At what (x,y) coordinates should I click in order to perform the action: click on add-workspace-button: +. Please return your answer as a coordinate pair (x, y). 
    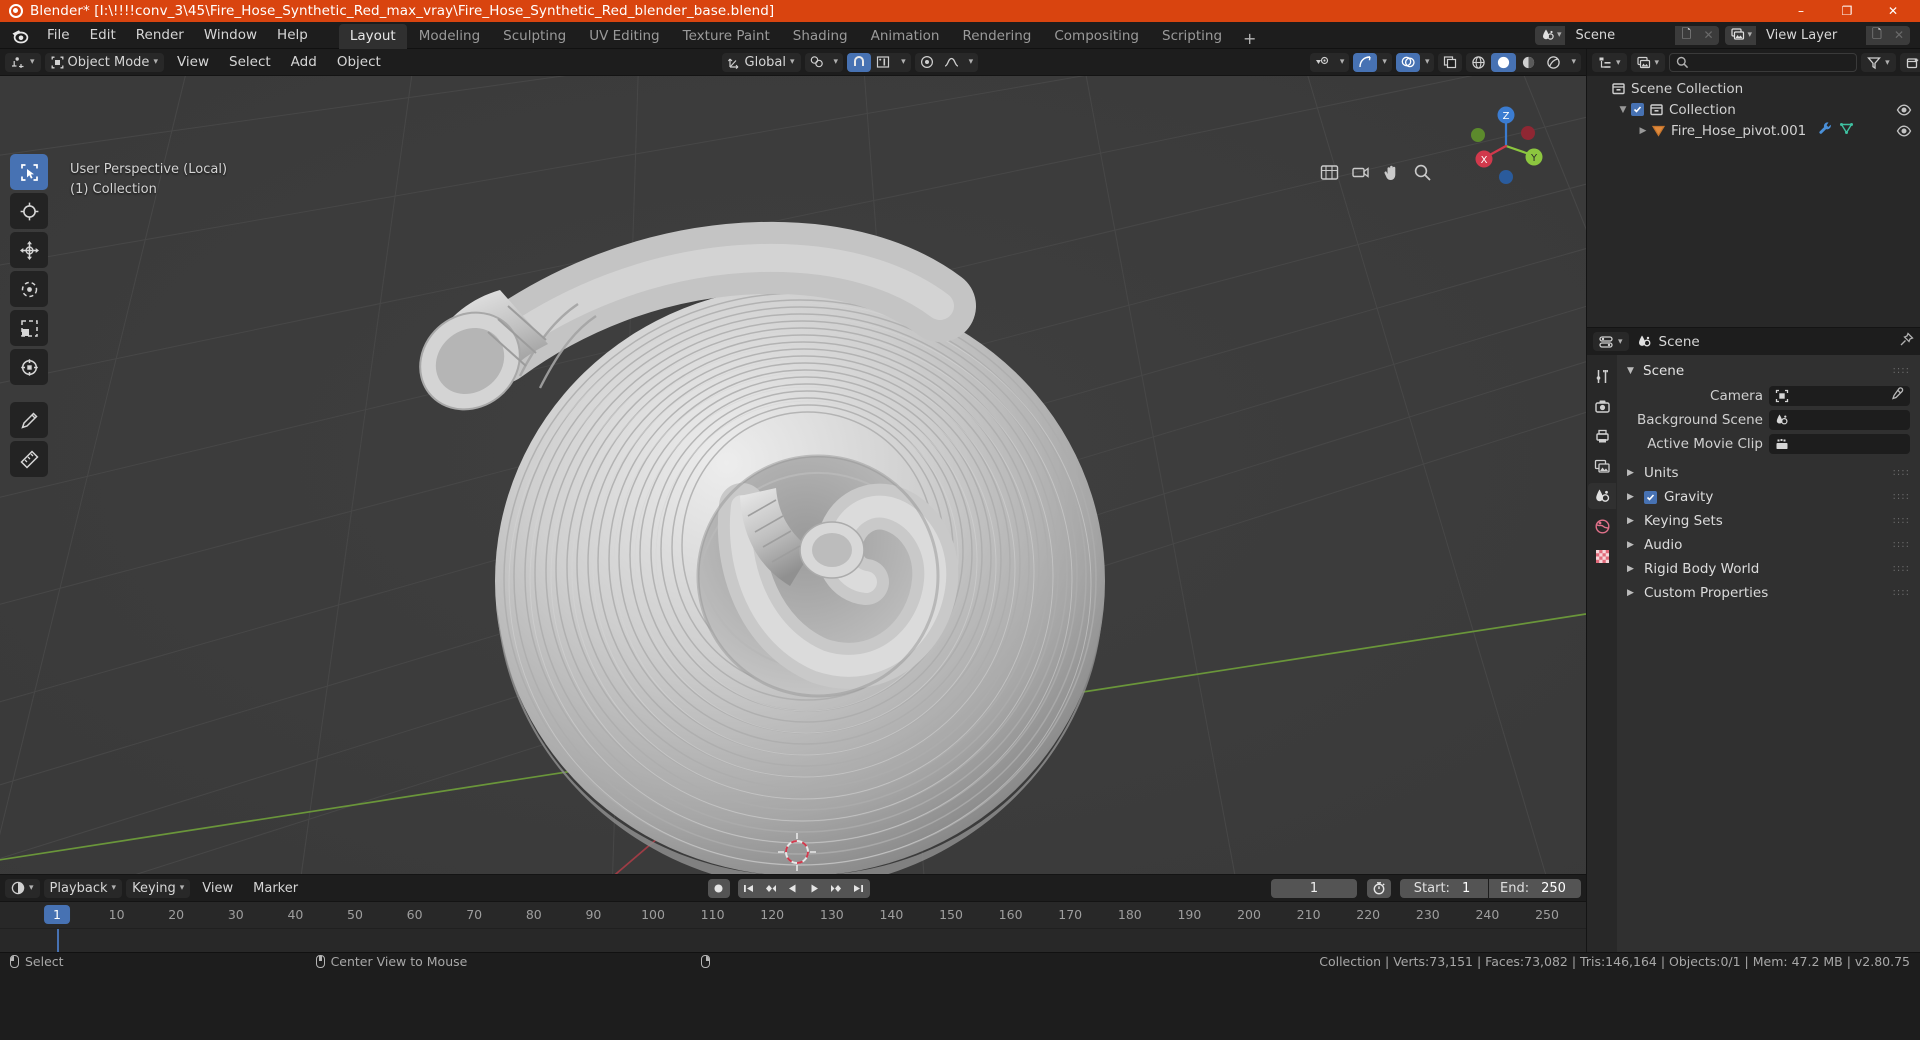
    Looking at the image, I should click on (1249, 39).